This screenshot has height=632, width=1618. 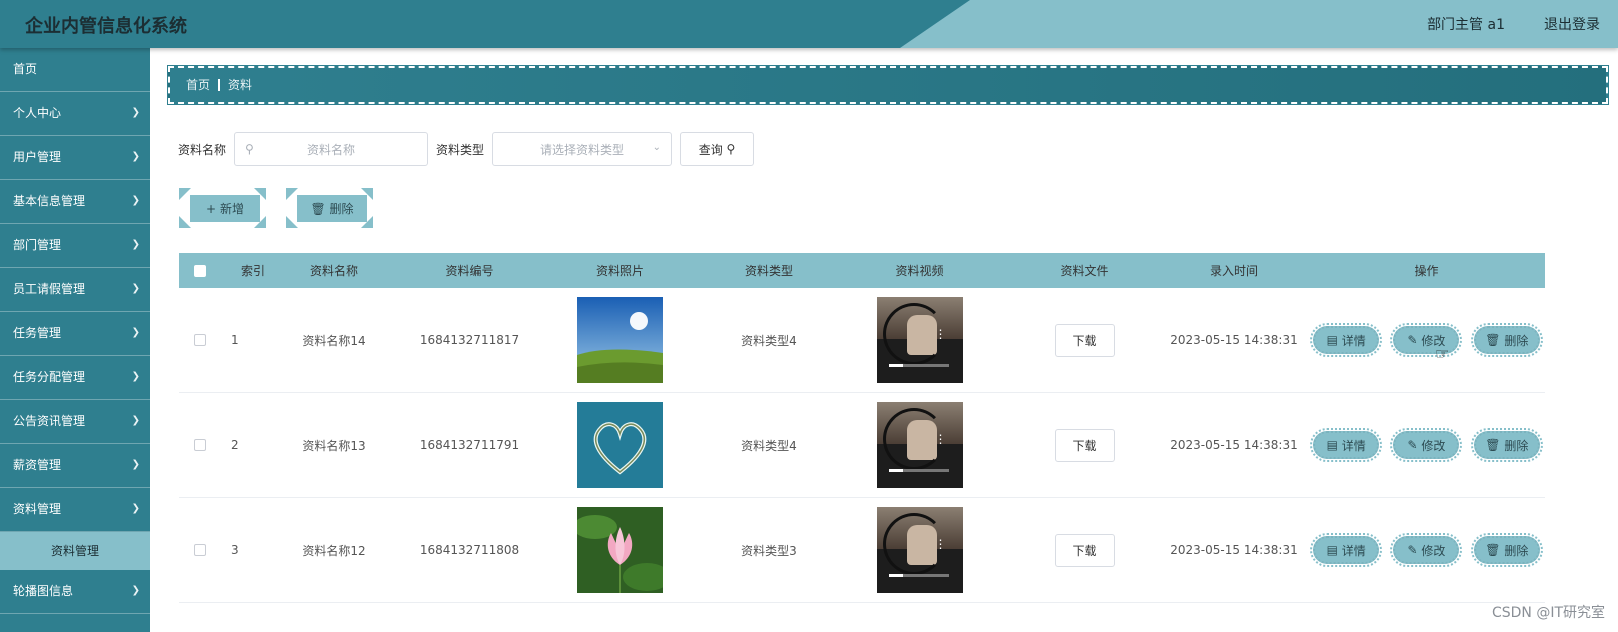 I want to click on breadcrumb-home: 首页, so click(x=198, y=85).